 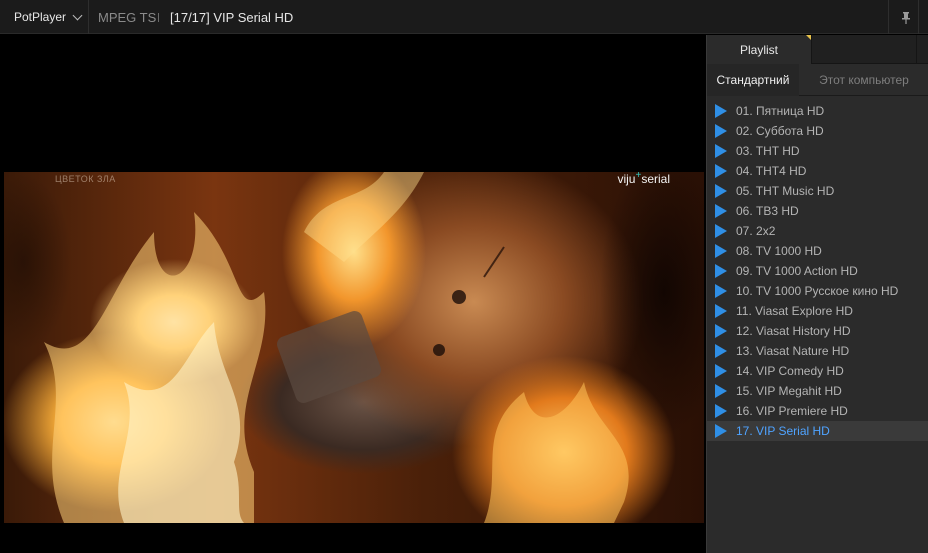 What do you see at coordinates (767, 211) in the screenshot?
I see `playlist-item-label: 06. ТВ3 HD` at bounding box center [767, 211].